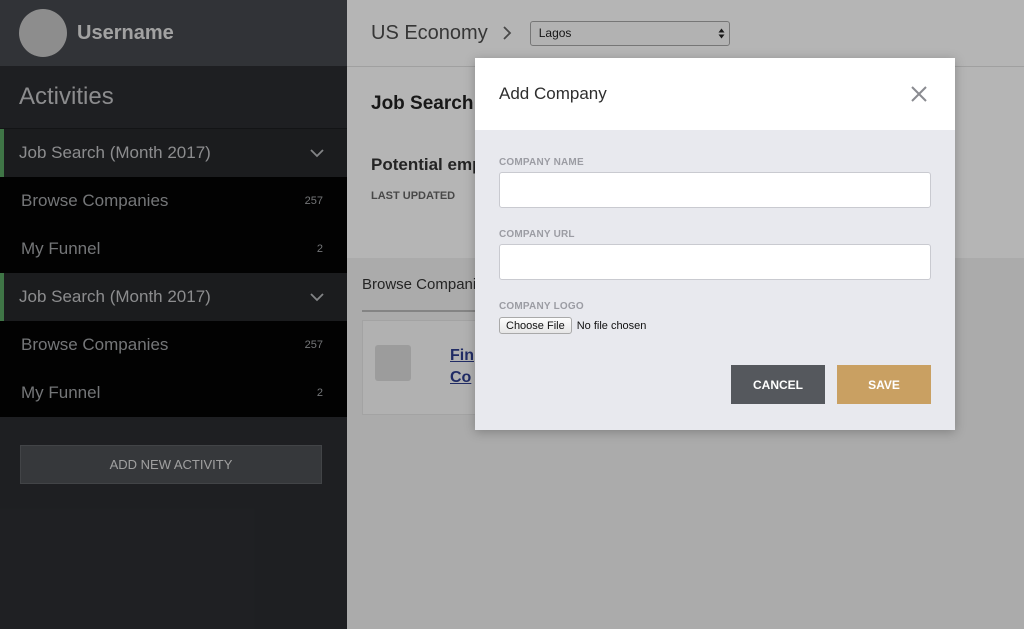  Describe the element at coordinates (715, 262) in the screenshot. I see `company-url-input` at that location.